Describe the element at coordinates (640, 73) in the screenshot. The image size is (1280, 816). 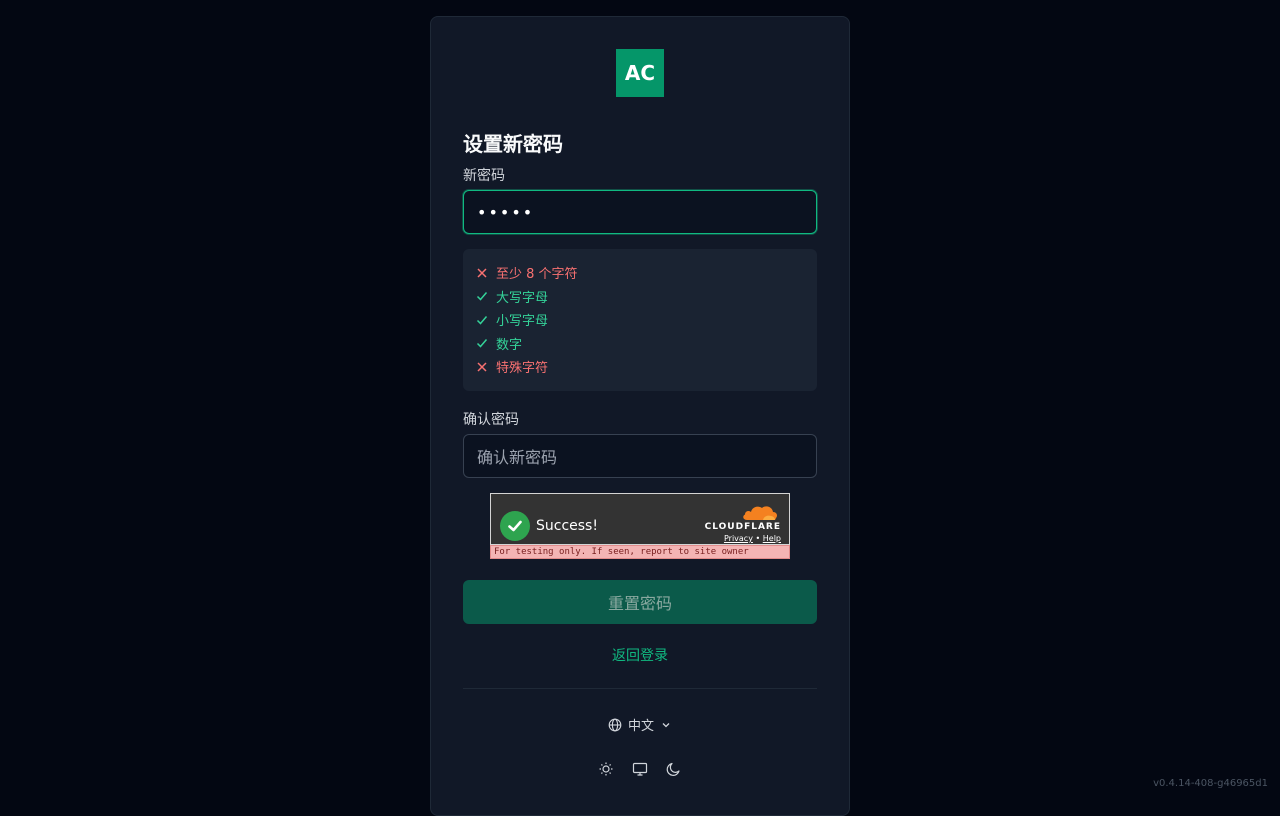
I see `app-logo: AC` at that location.